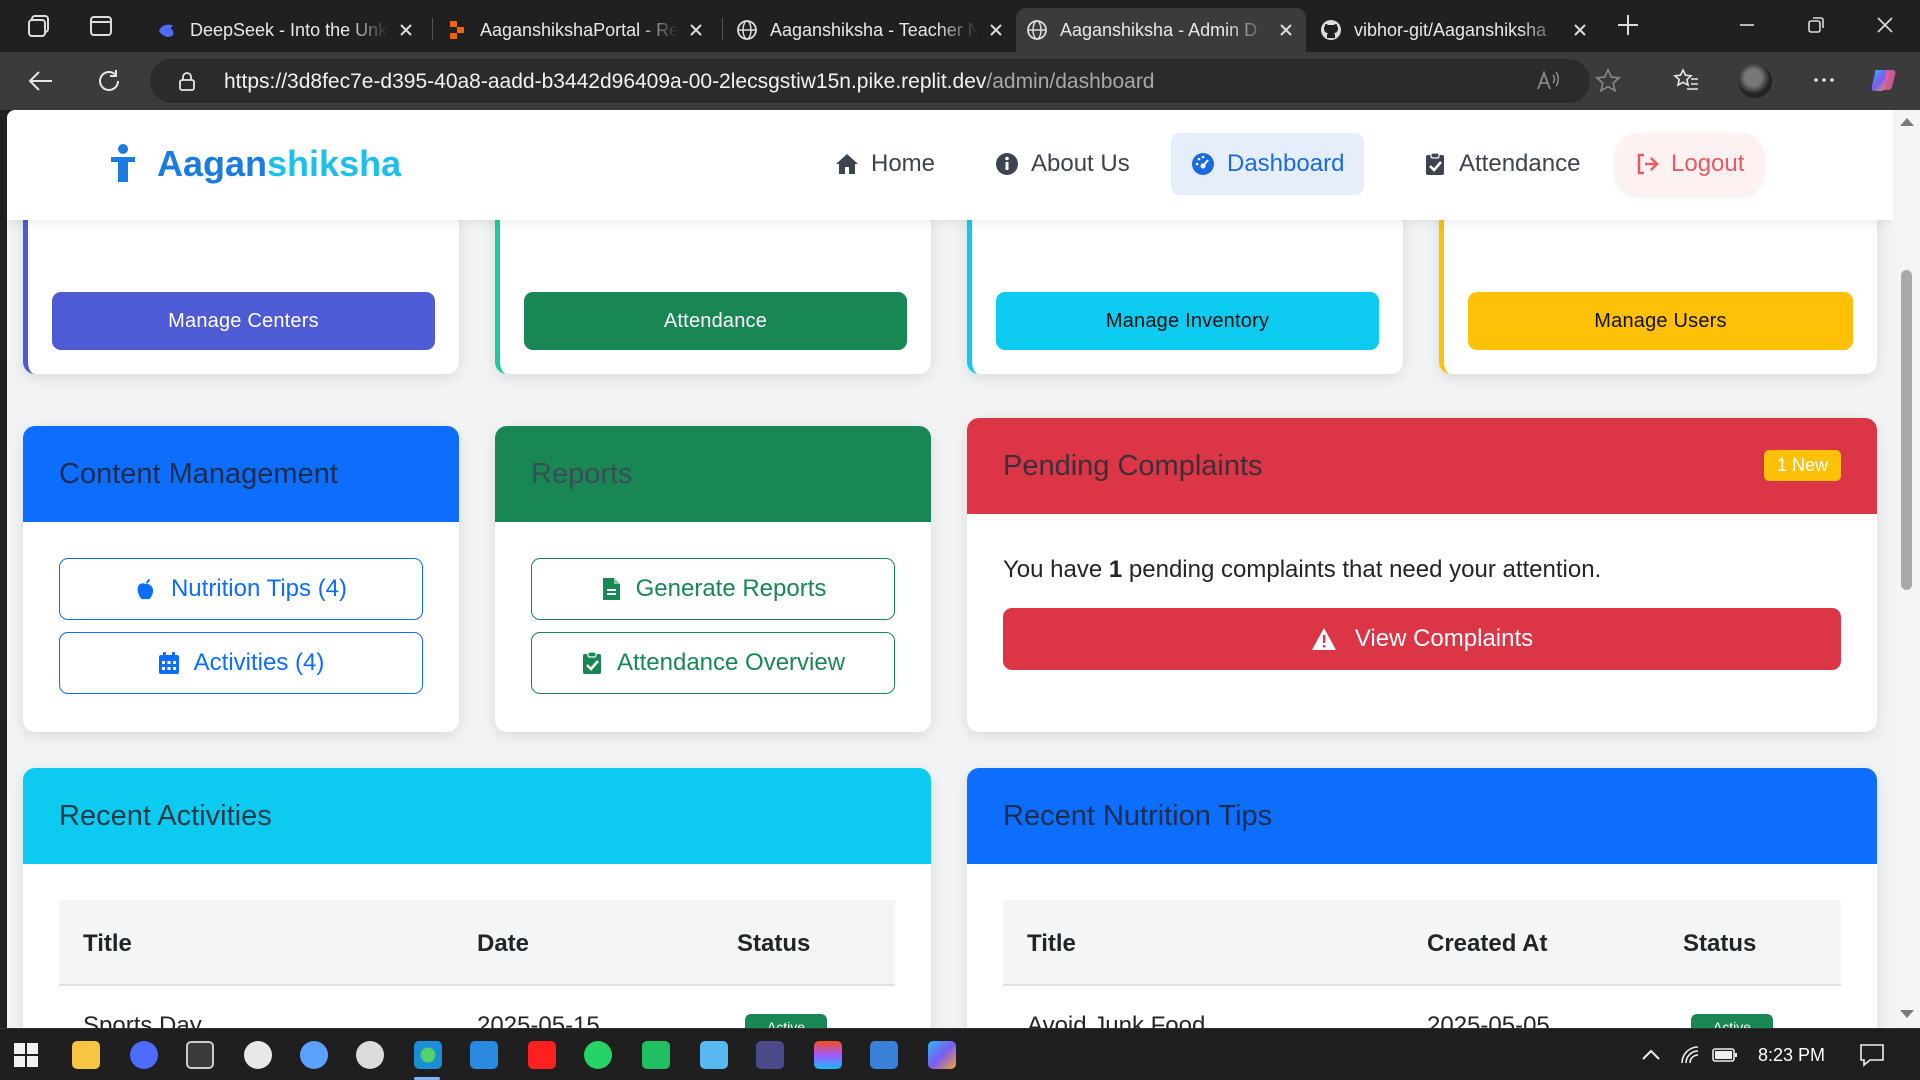 This screenshot has width=1920, height=1080. What do you see at coordinates (1660, 321) in the screenshot?
I see `manage-users-button: Manage Users` at bounding box center [1660, 321].